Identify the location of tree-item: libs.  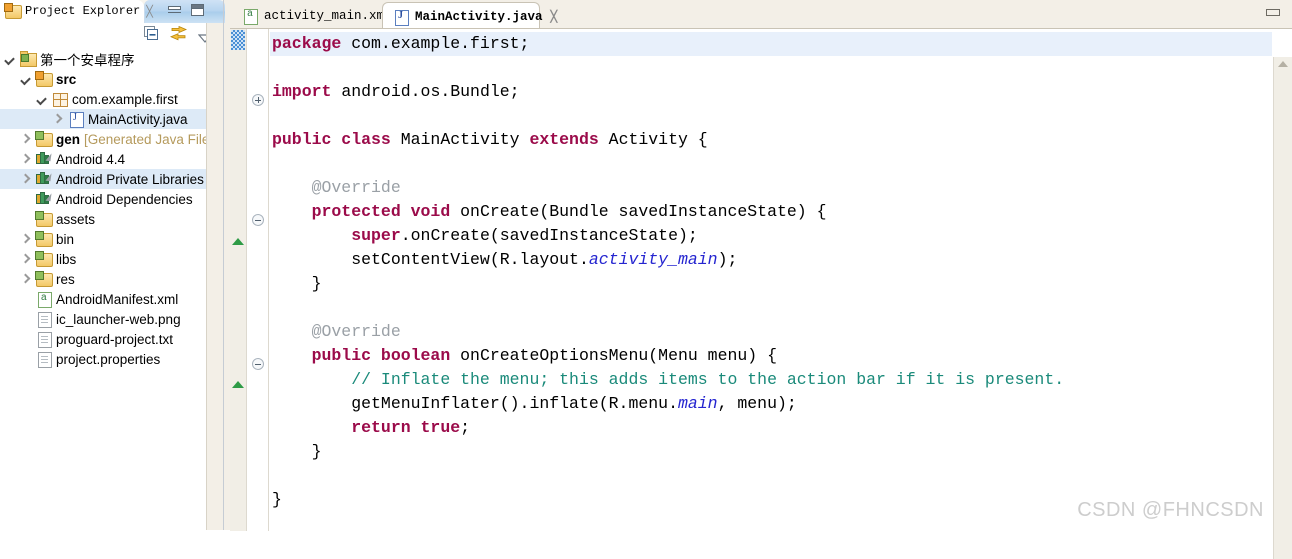
(103, 259).